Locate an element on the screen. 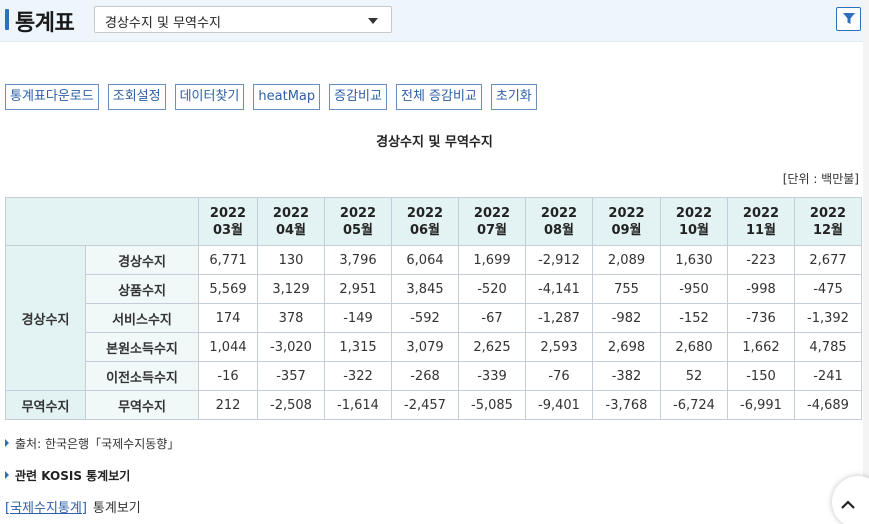 This screenshot has height=524, width=869. row-label: 서비스수지 is located at coordinates (142, 318).